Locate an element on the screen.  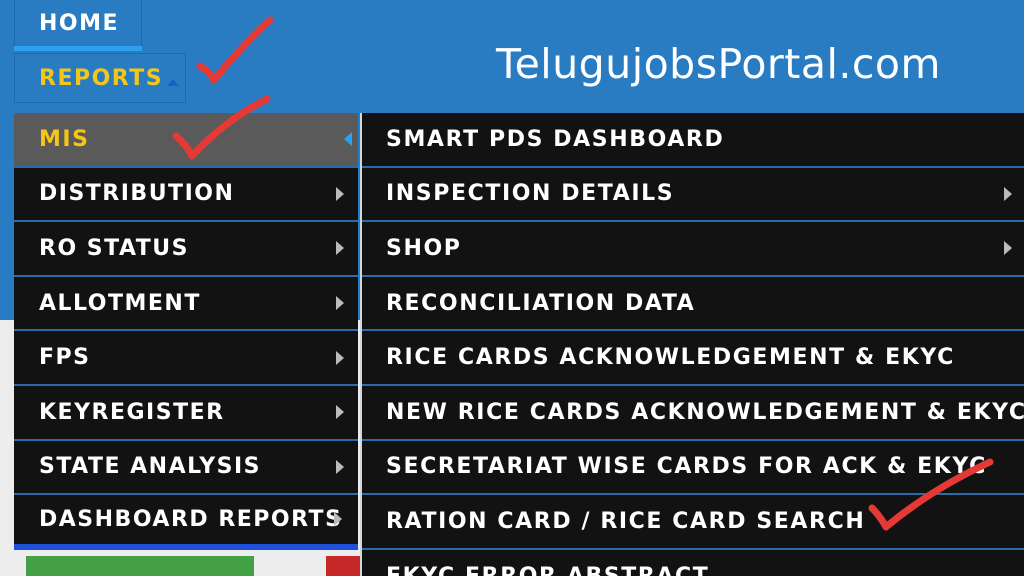
submenu-item-rice-cards-ack-ekyc: RICE CARDS ACKNOWLEDGEMENT & EKYC is located at coordinates (693, 358).